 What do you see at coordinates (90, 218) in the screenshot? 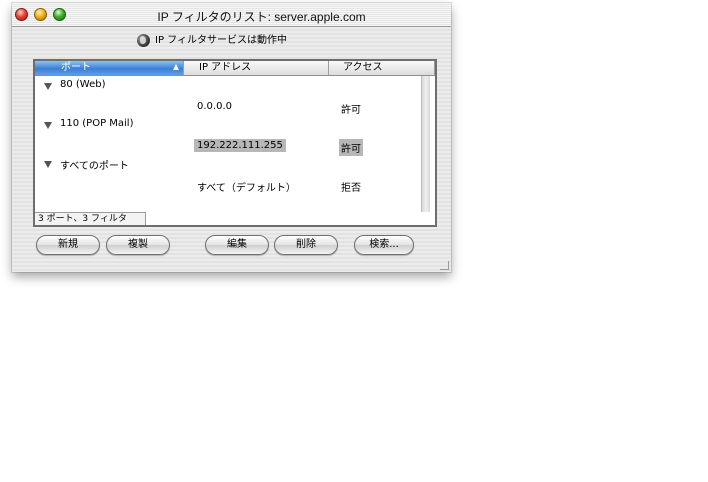
I see `table-footer-count: 3 ポート、3 フィルタ` at bounding box center [90, 218].